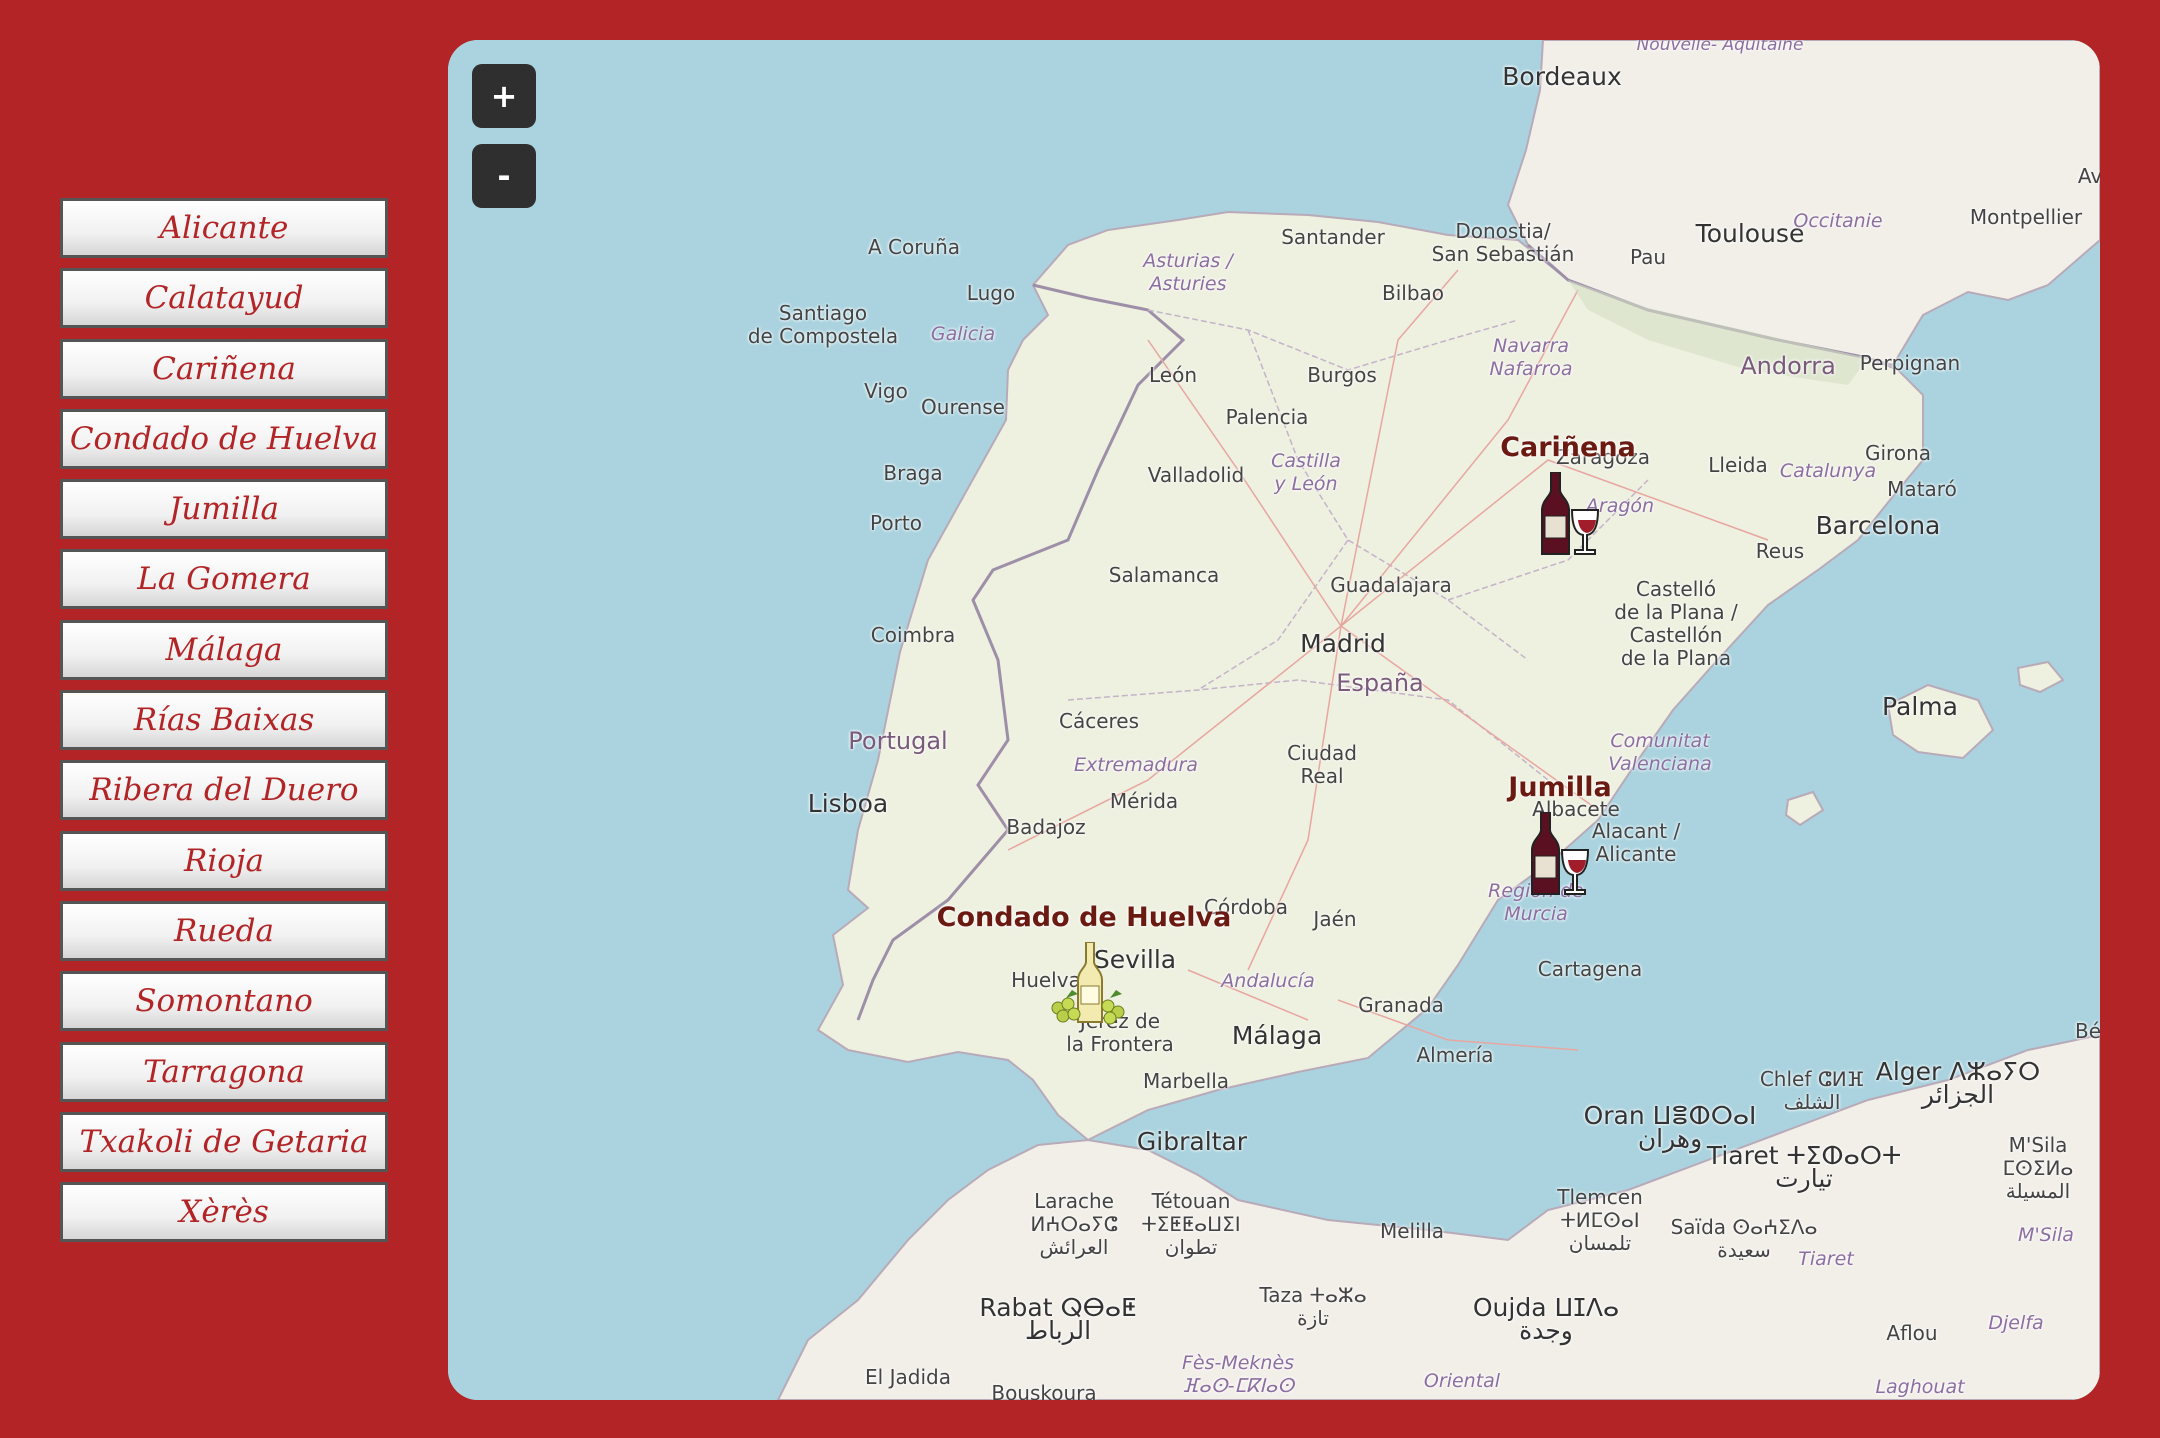 The height and width of the screenshot is (1438, 2160). Describe the element at coordinates (1910, 363) in the screenshot. I see `place-label-perpignan: Perpignan` at that location.